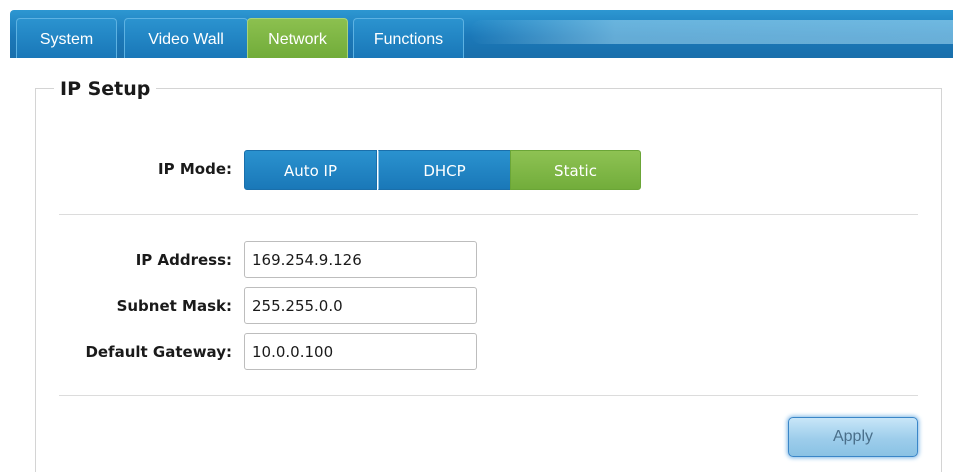 The width and height of the screenshot is (953, 472). Describe the element at coordinates (186, 38) in the screenshot. I see `tab-video-wall: Video Wall` at that location.